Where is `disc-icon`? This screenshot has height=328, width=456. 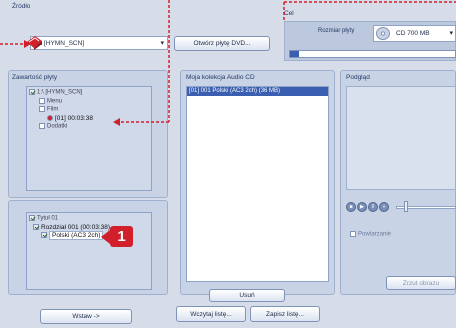 disc-icon is located at coordinates (34, 42).